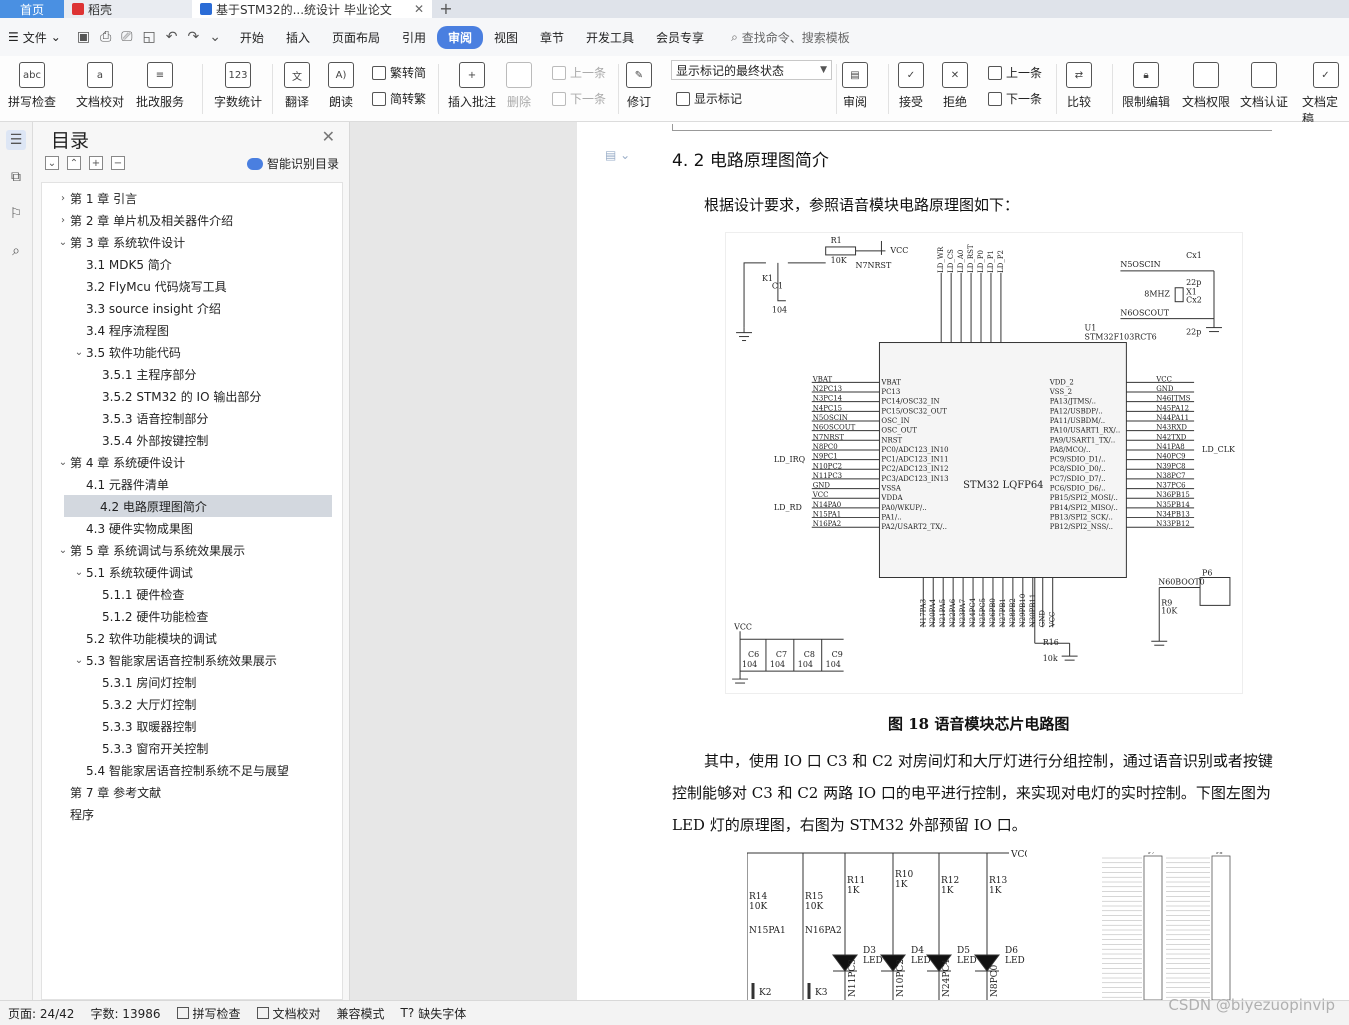 The height and width of the screenshot is (1025, 1349). I want to click on export-pdf-icon: ⎙, so click(105, 37).